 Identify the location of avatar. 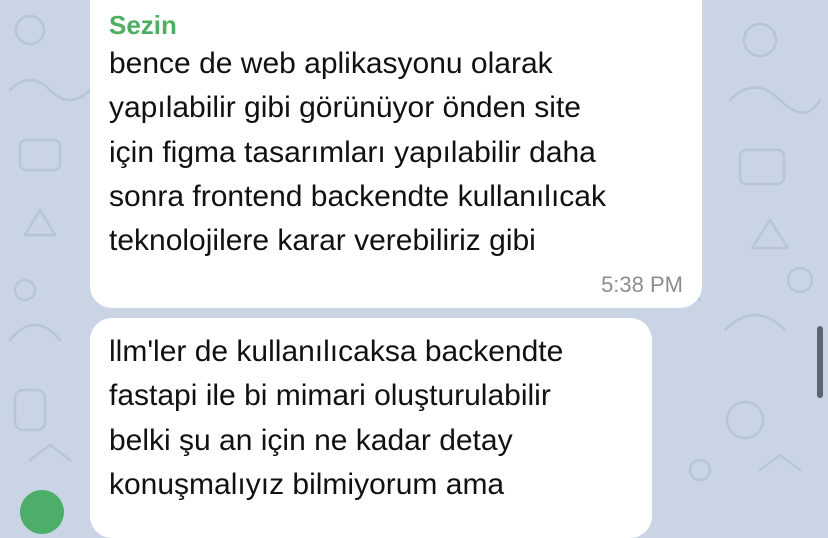
(42, 512).